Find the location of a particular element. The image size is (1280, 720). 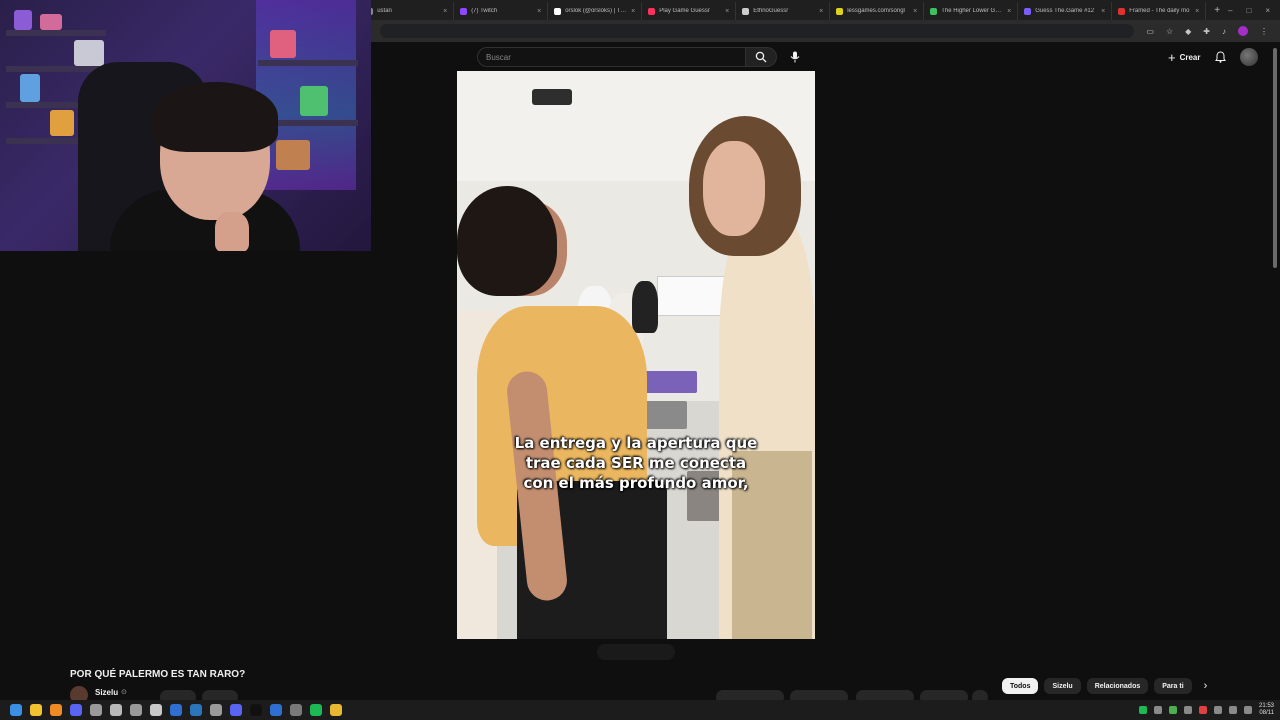

taskbar: 21:53 08/11 is located at coordinates (640, 710).